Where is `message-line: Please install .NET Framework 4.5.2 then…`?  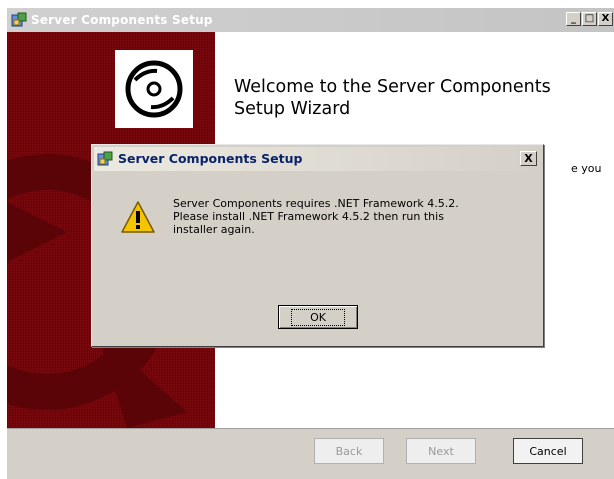
message-line: Please install .NET Framework 4.5.2 then… is located at coordinates (308, 216).